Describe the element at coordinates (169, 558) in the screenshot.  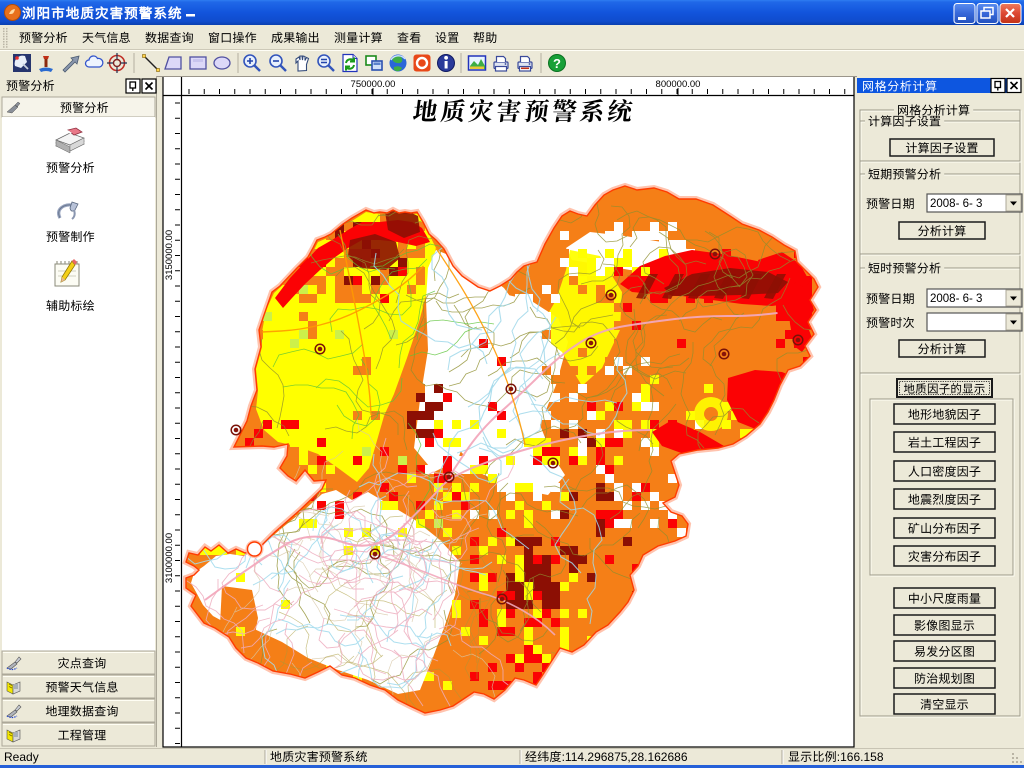
I see `svg-text: 3100000.00` at that location.